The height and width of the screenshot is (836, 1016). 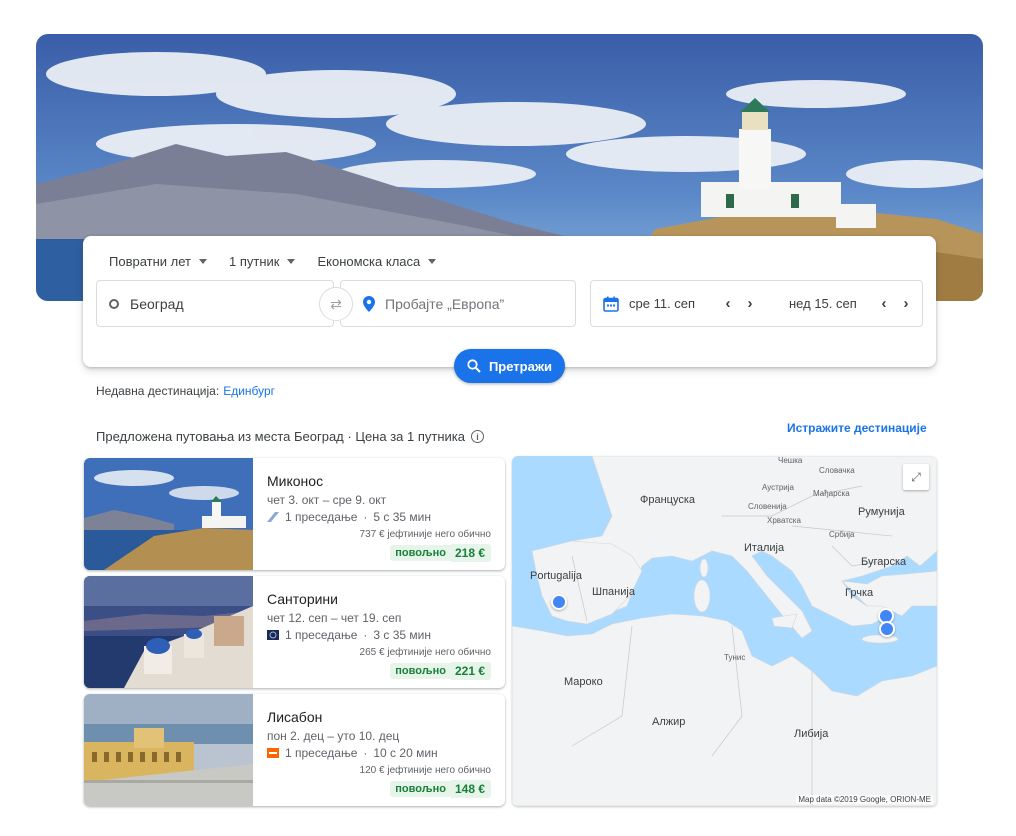 What do you see at coordinates (831, 303) in the screenshot?
I see `return-date: нед 15. сеп` at bounding box center [831, 303].